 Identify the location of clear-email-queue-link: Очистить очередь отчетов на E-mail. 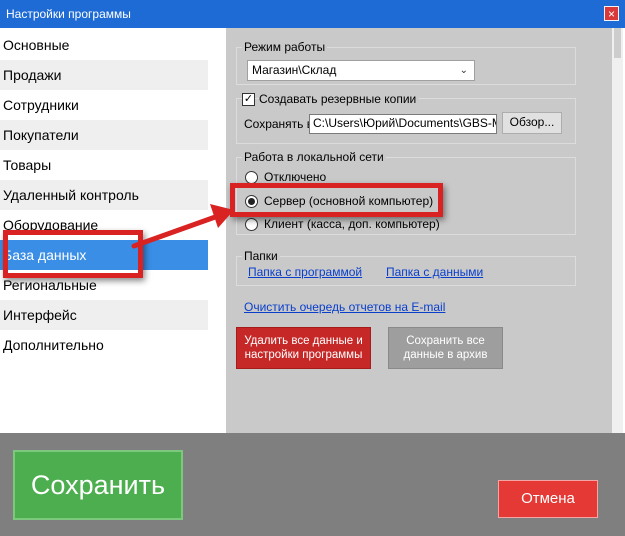
(344, 307).